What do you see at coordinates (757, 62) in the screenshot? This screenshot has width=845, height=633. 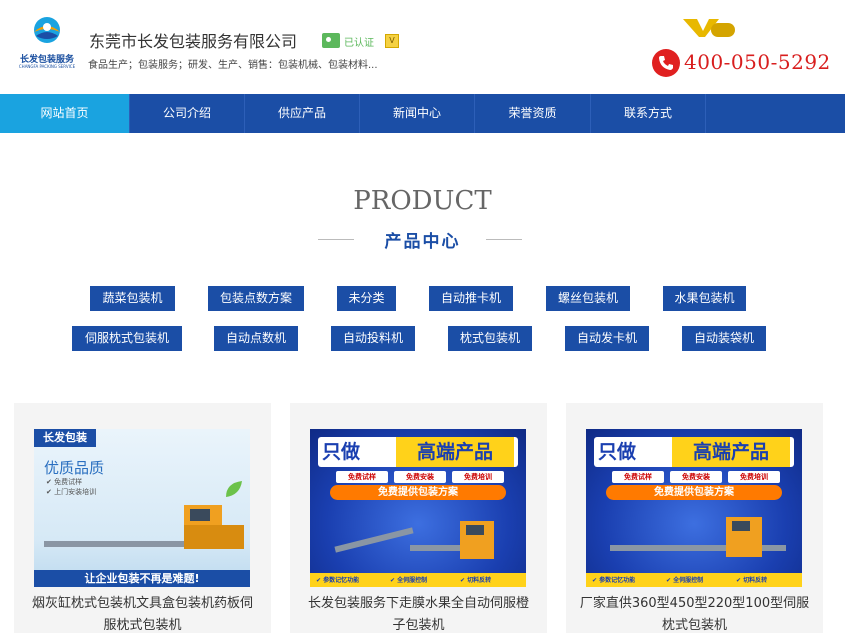 I see `phone-number: 400-050-5292` at bounding box center [757, 62].